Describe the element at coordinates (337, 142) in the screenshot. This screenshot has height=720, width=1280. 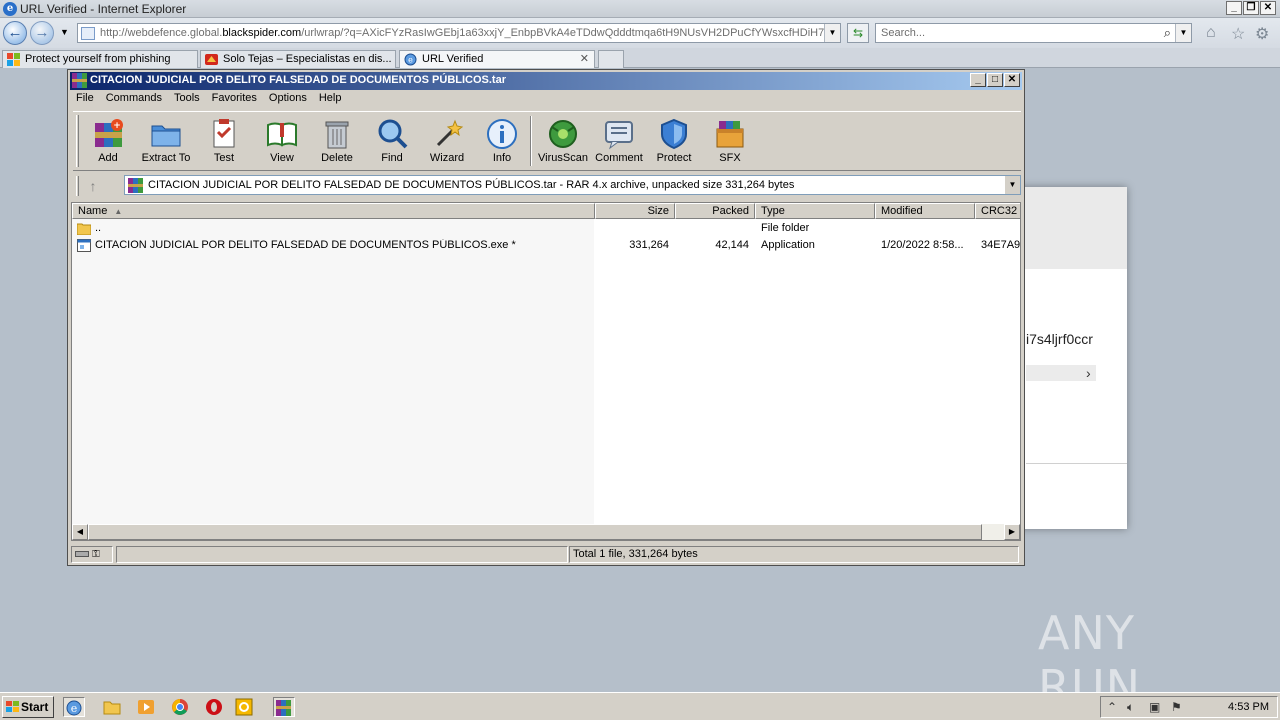
I see `delete-button: Delete` at that location.